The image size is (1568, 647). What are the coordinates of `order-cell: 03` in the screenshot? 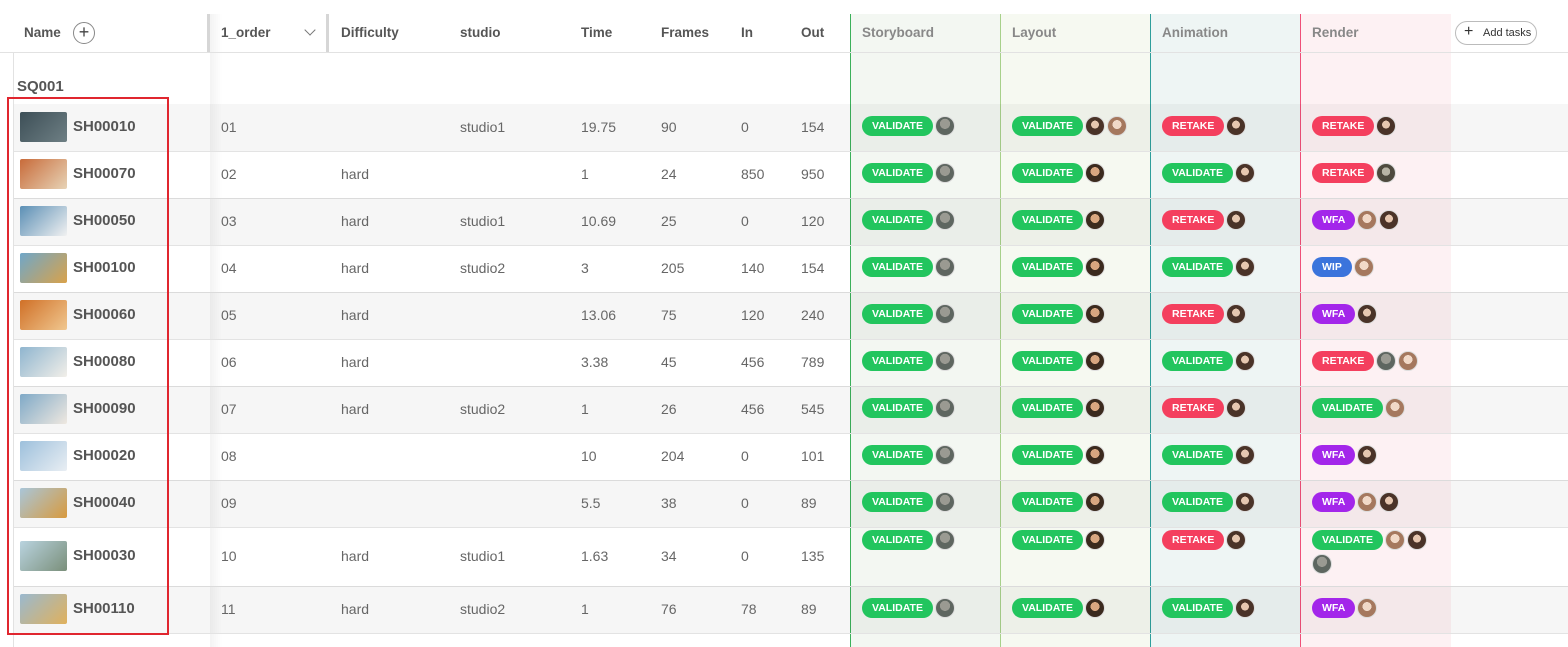 It's located at (229, 221).